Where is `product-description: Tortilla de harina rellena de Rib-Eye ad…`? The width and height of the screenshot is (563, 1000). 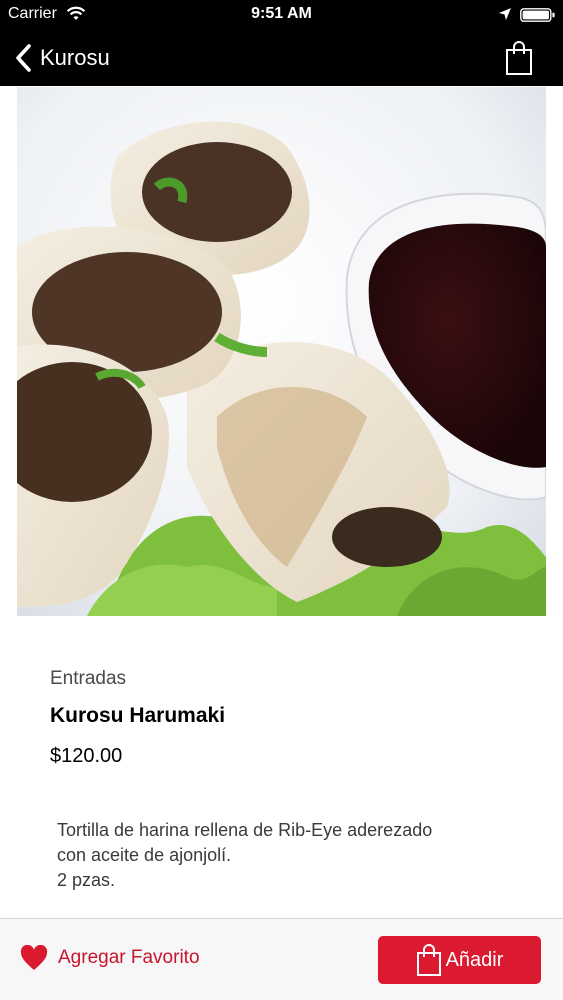
product-description: Tortilla de harina rellena de Rib-Eye ad… is located at coordinates (292, 855).